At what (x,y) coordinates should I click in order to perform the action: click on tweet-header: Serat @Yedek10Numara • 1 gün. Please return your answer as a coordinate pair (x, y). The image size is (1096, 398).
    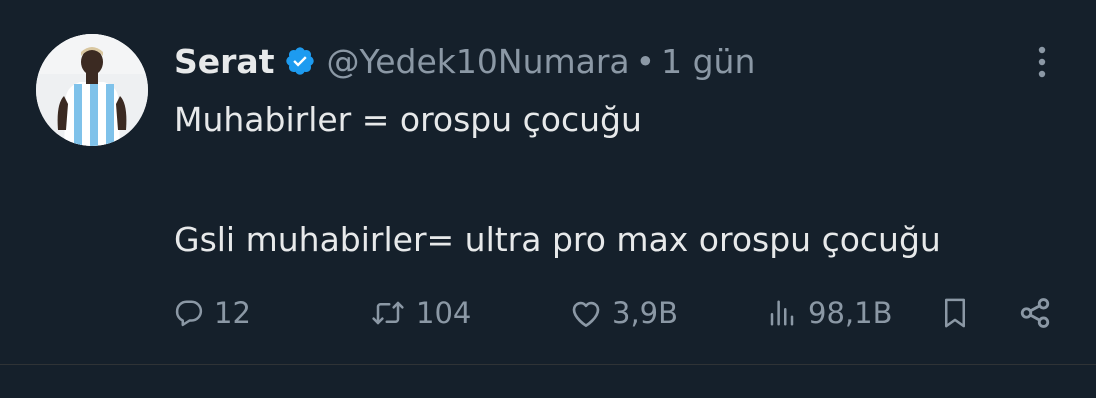
    Looking at the image, I should click on (464, 61).